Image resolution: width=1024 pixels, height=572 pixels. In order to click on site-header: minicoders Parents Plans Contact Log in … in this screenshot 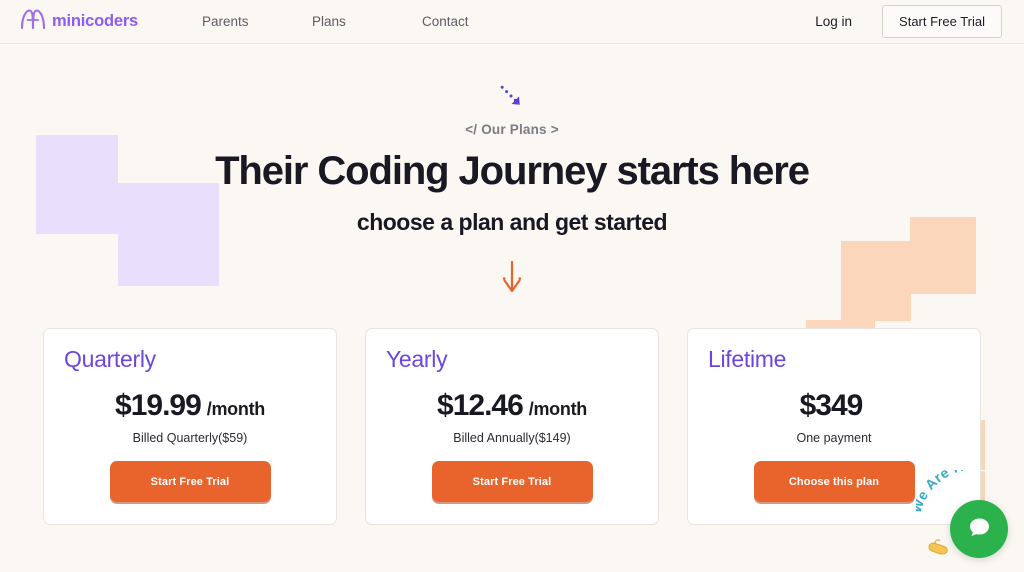, I will do `click(512, 22)`.